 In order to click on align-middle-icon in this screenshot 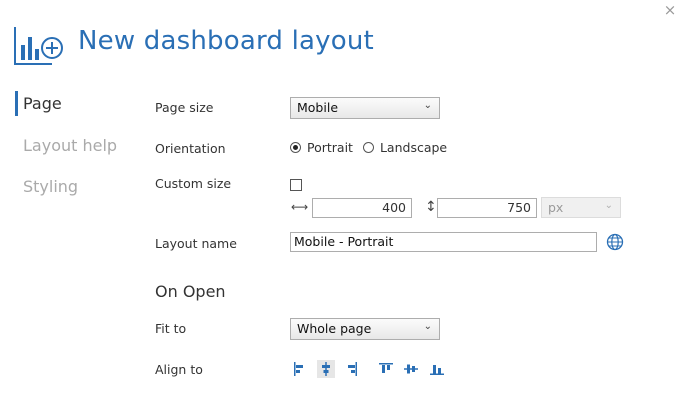, I will do `click(411, 369)`.